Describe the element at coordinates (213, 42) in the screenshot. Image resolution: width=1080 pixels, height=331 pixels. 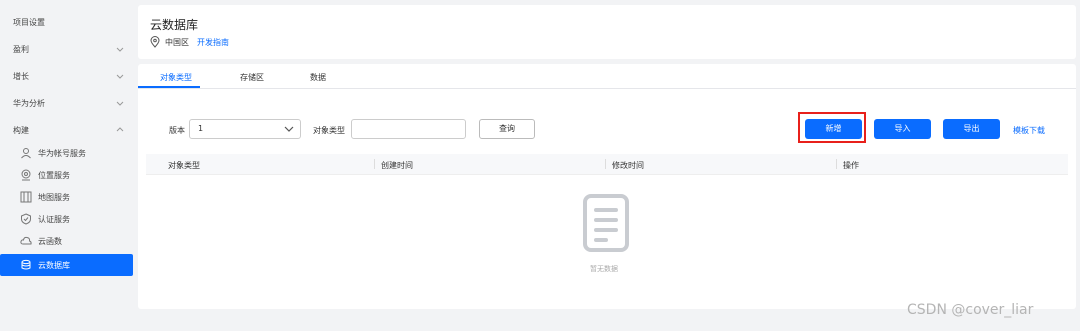
I see `dev-guide-link: 开发指南` at that location.